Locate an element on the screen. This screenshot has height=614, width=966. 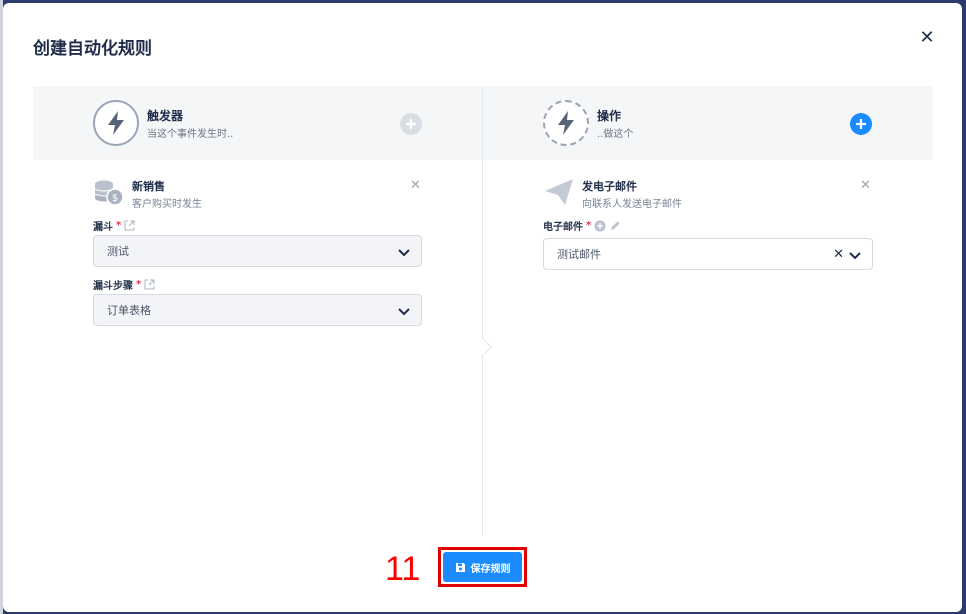
action-title: 操作 is located at coordinates (609, 116).